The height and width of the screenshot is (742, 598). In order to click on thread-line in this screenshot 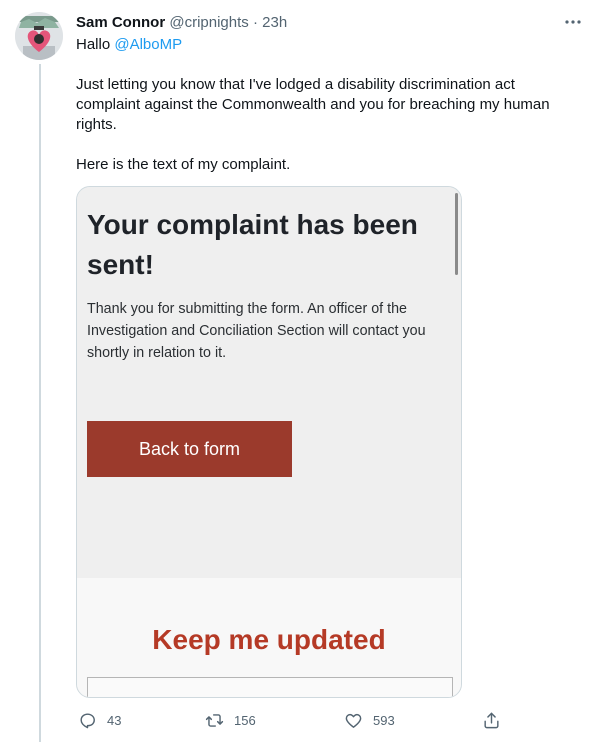, I will do `click(40, 403)`.